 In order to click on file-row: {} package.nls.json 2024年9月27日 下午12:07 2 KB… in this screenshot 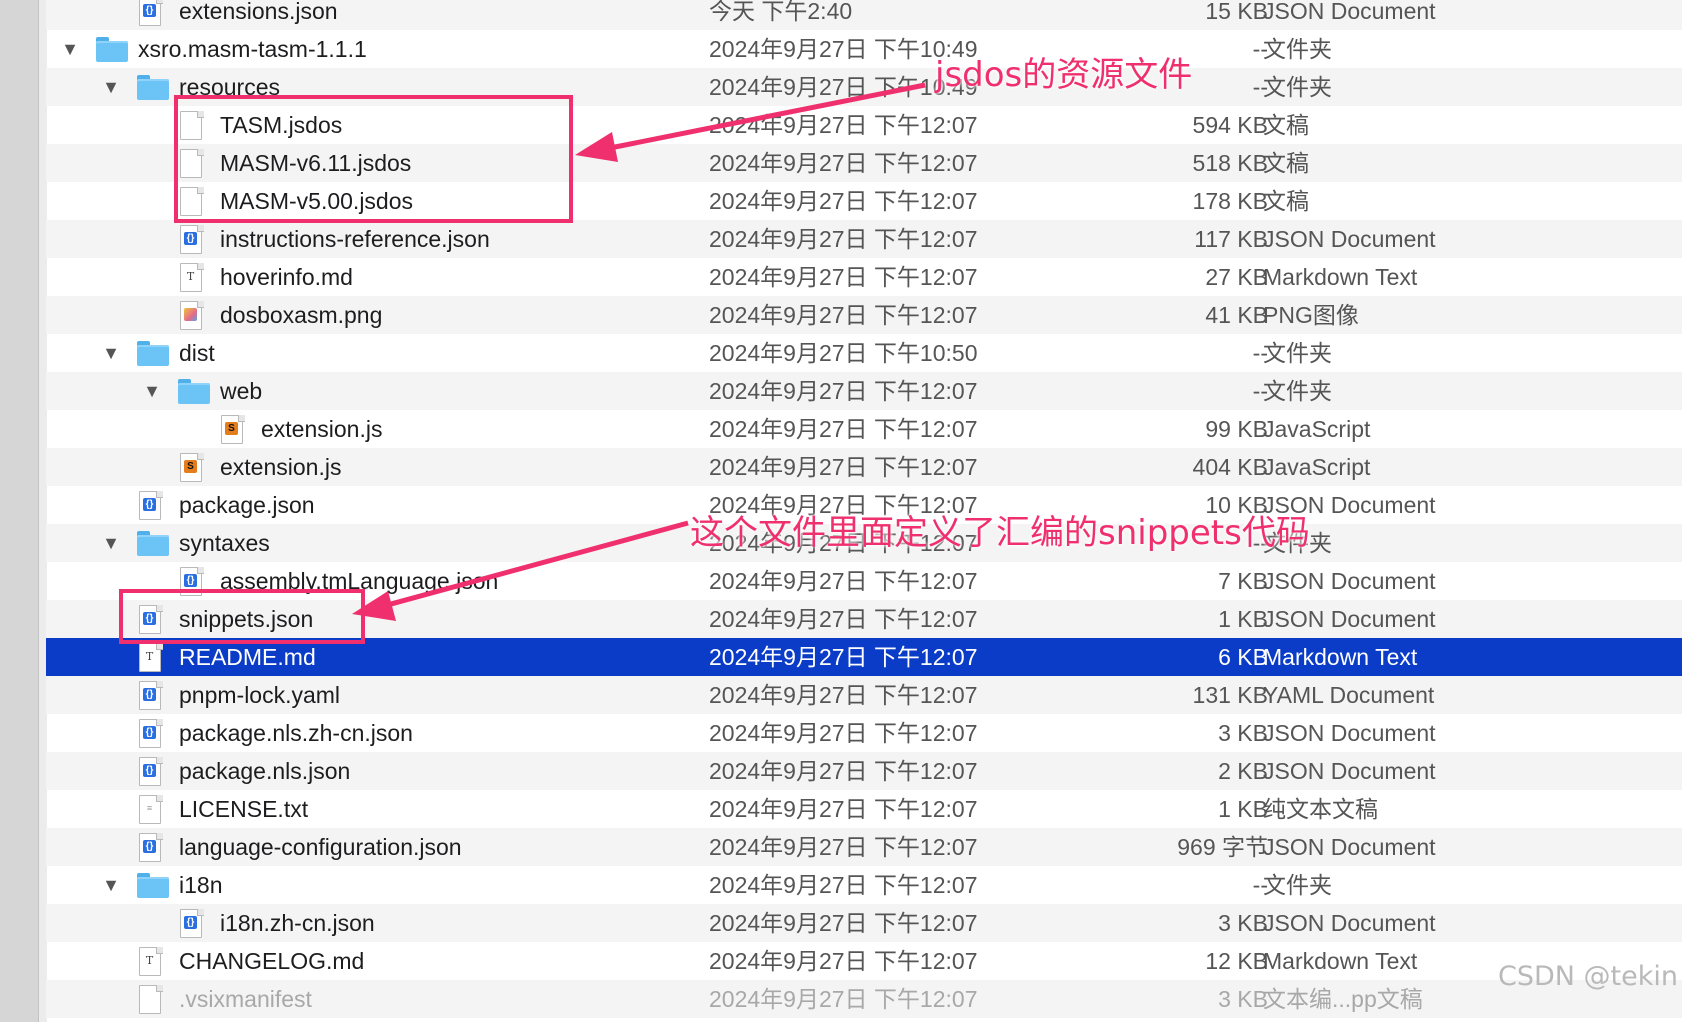, I will do `click(864, 771)`.